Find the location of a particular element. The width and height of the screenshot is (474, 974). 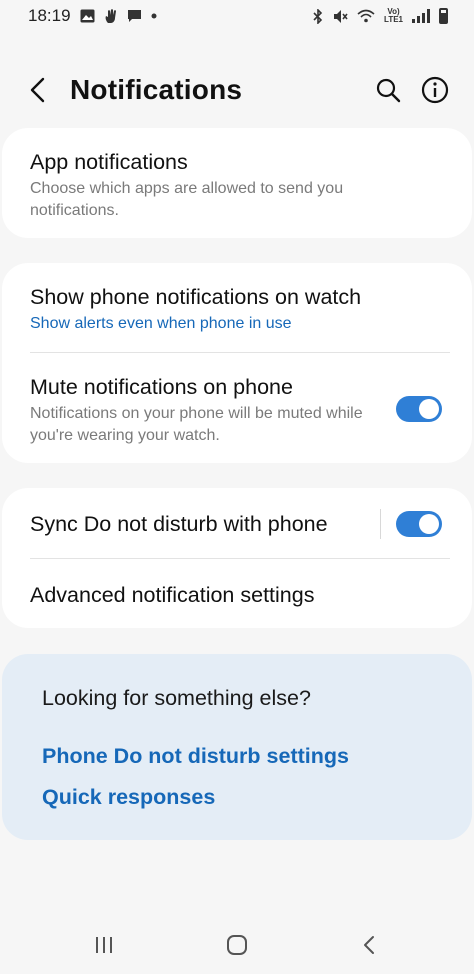

message-icon is located at coordinates (134, 16).